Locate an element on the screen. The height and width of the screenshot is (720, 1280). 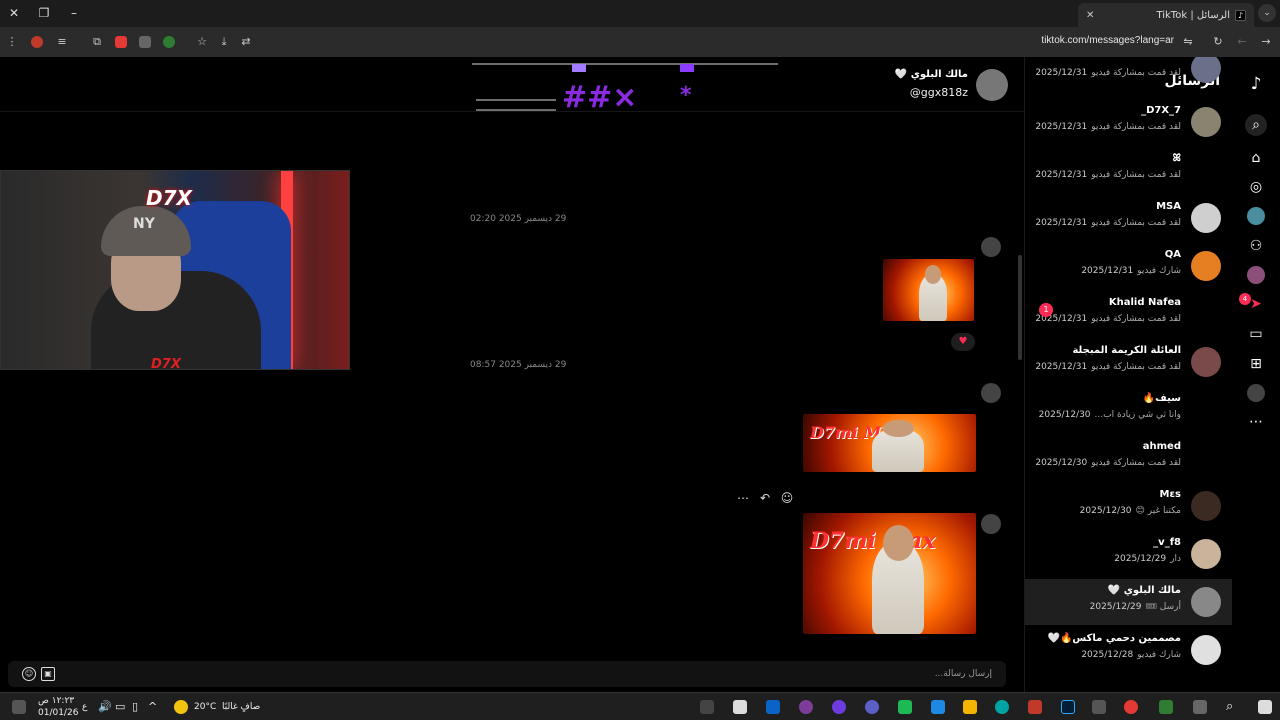
conversation-item: QA شارك فيديو2025/12/31 is located at coordinates (1128, 266).